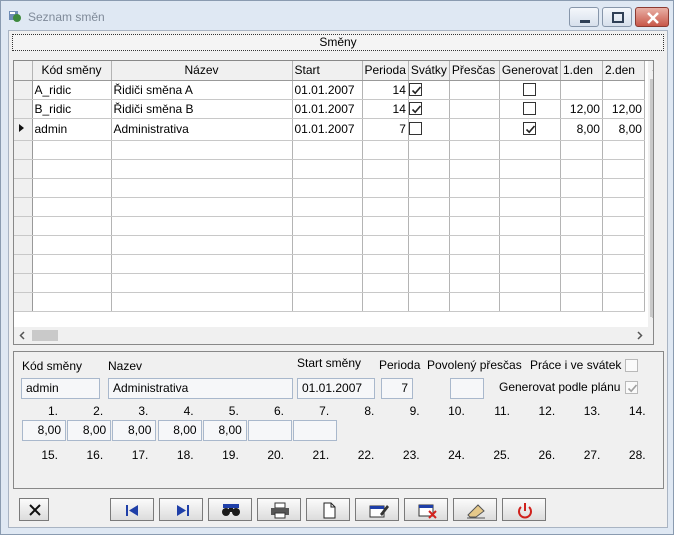  I want to click on col-header-generovat: Generovat, so click(530, 71).